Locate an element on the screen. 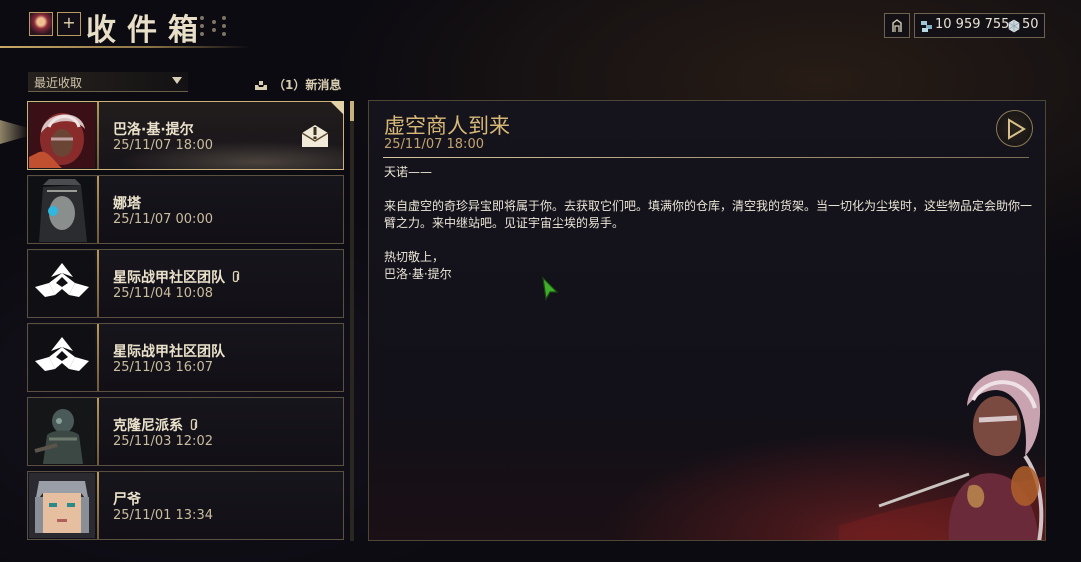  decorative-dots-icon is located at coordinates (213, 26).